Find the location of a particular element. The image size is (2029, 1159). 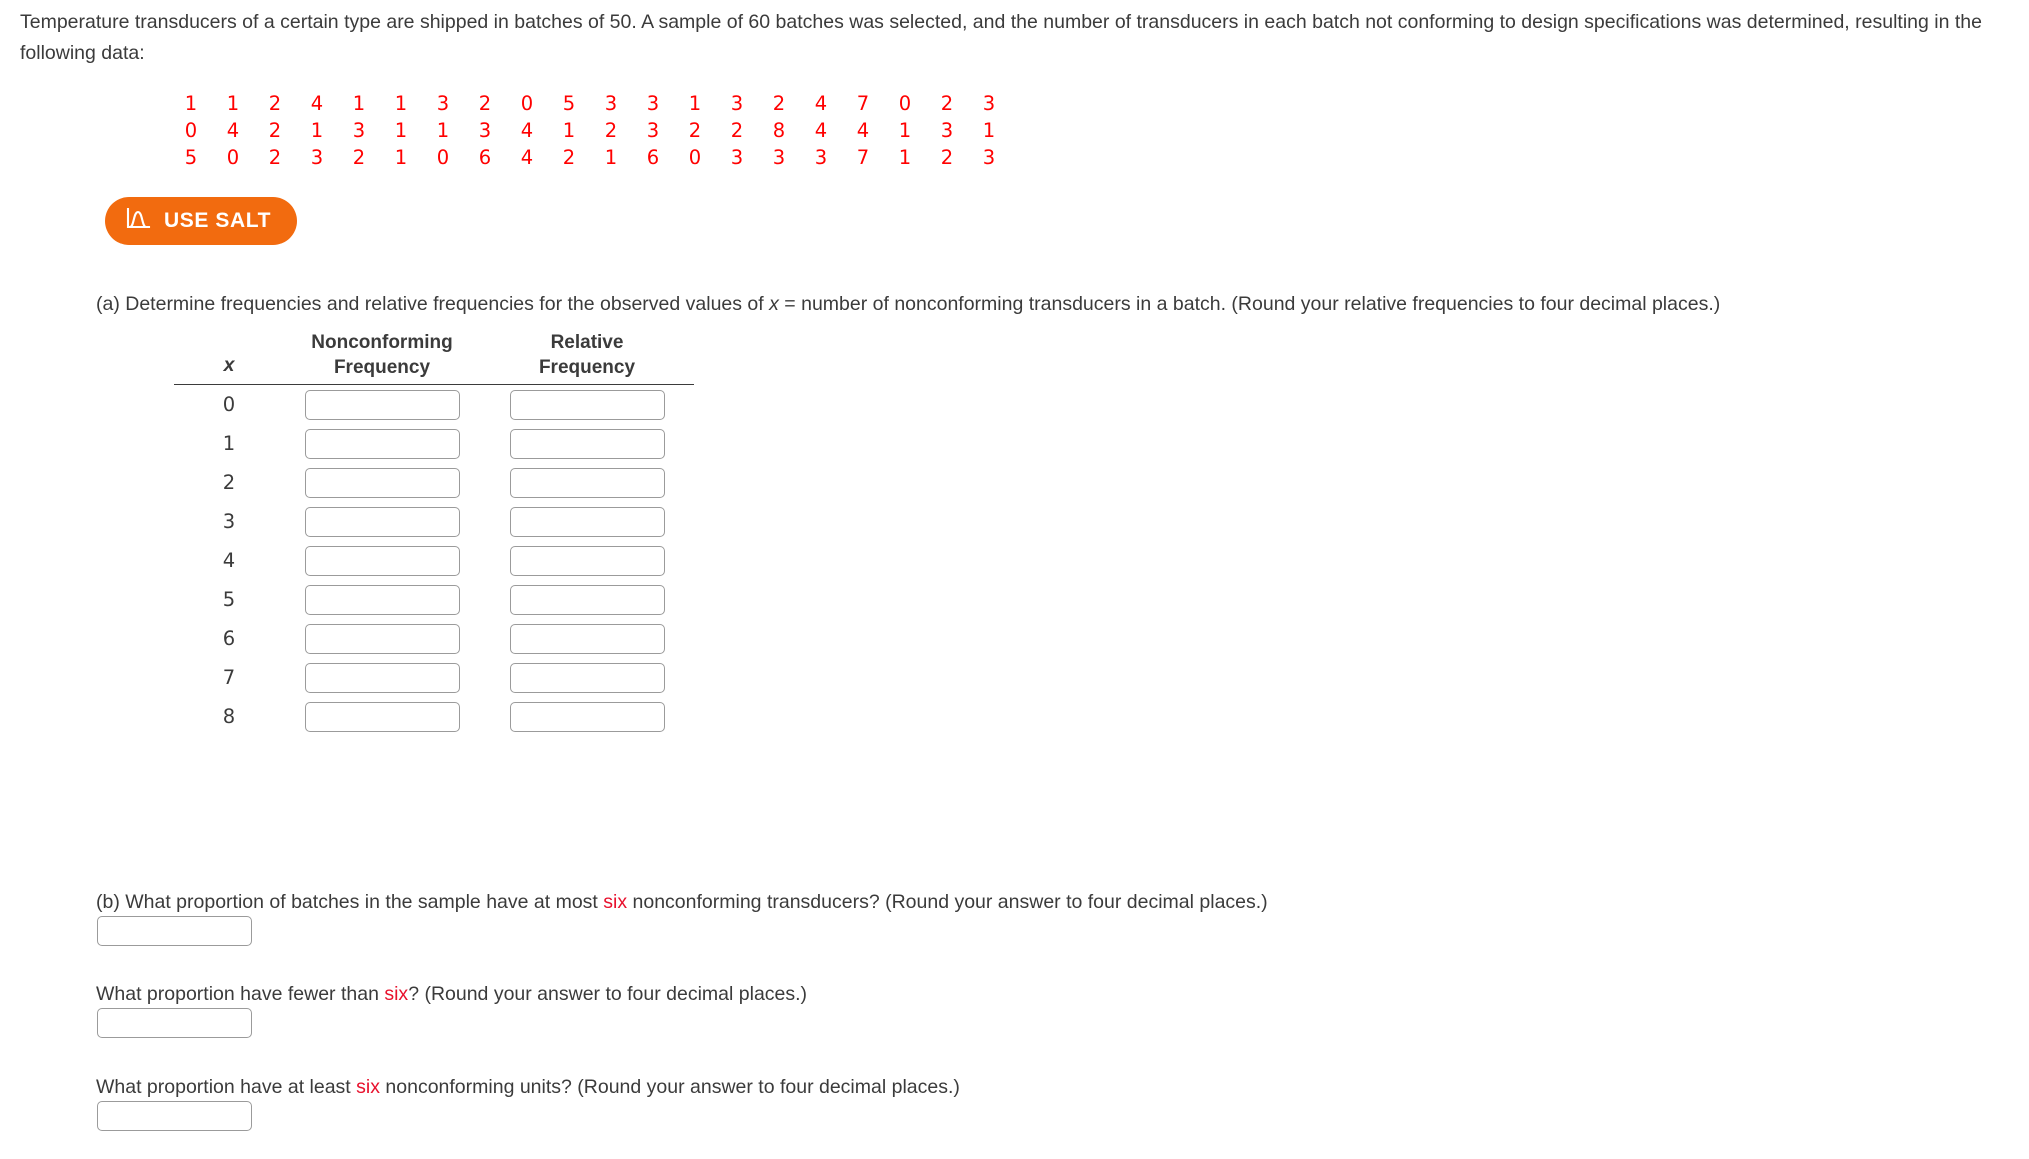

header-x: x is located at coordinates (229, 365).